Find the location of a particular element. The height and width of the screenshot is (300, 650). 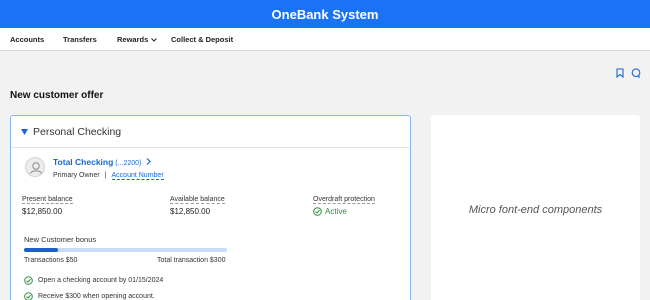

card-header: Personal Checking is located at coordinates (210, 132).